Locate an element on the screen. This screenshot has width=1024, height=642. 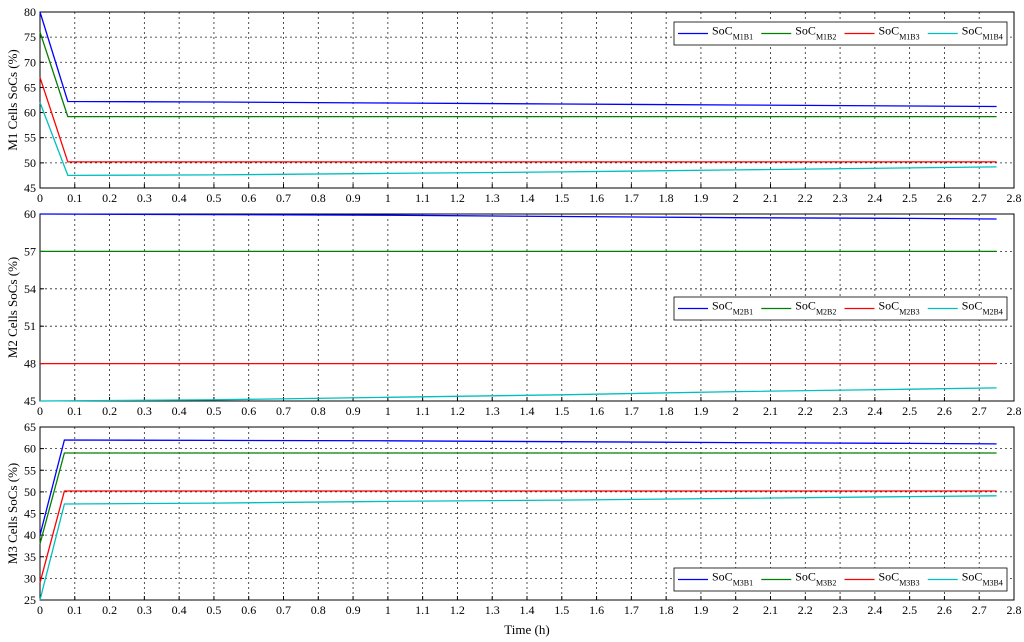
y-tick-label: 70 is located at coordinates (30, 62).